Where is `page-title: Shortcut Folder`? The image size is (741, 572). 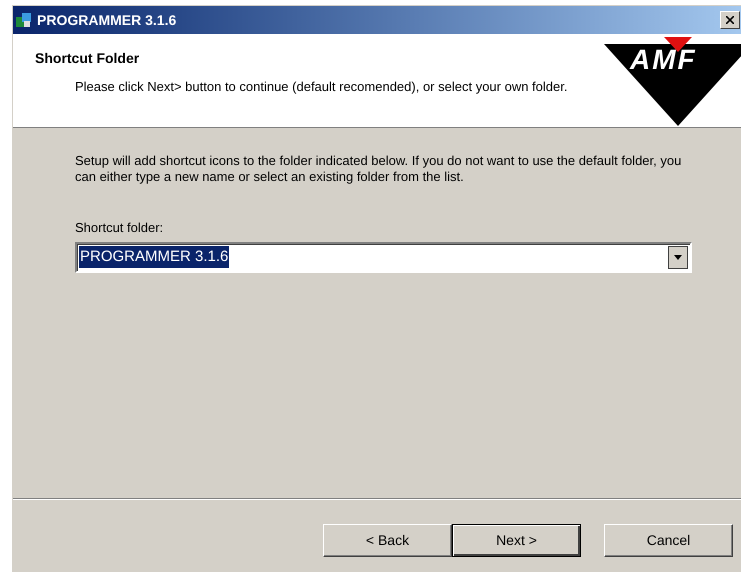 page-title: Shortcut Folder is located at coordinates (87, 58).